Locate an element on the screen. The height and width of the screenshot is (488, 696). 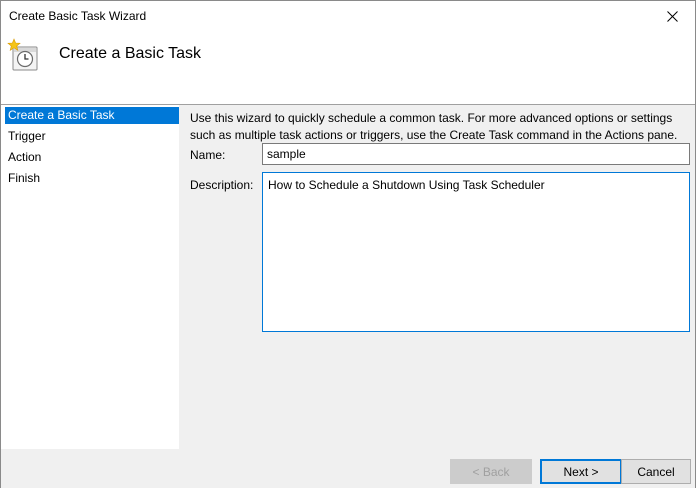
wizard-header: Create a Basic Task is located at coordinates (348, 68).